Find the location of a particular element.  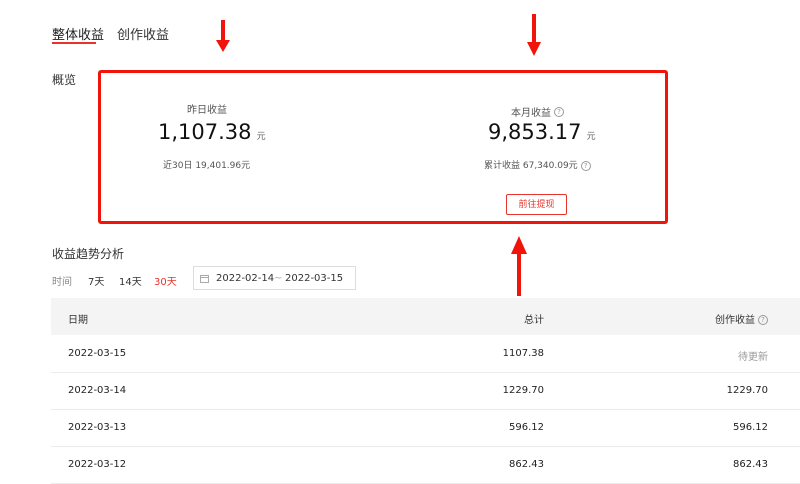

overview-title: 概览 is located at coordinates (64, 80).